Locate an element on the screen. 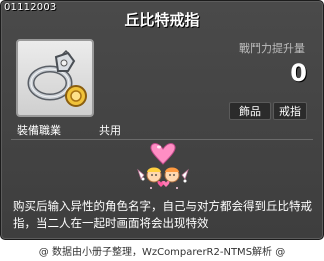  attack-increase-label: 戰鬥力提升量 is located at coordinates (272, 48).